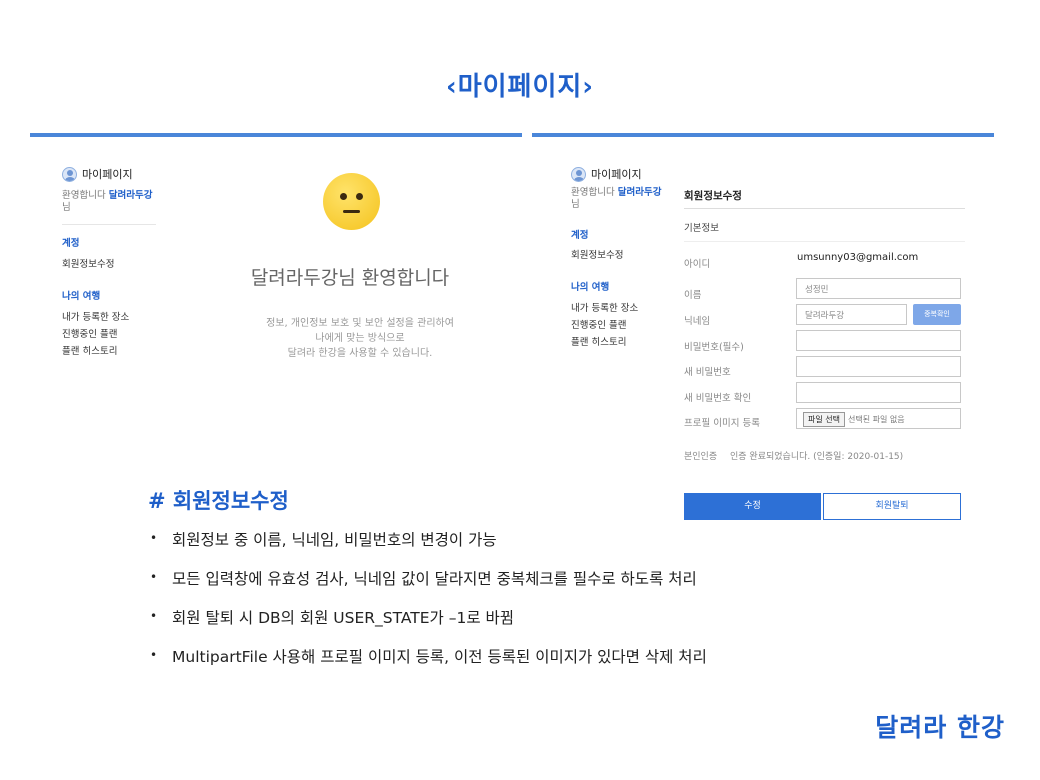  I want to click on list-item-text: 회원정보 중 이름, 닉네임, 비밀번호의 변경이 가능, so click(334, 540).